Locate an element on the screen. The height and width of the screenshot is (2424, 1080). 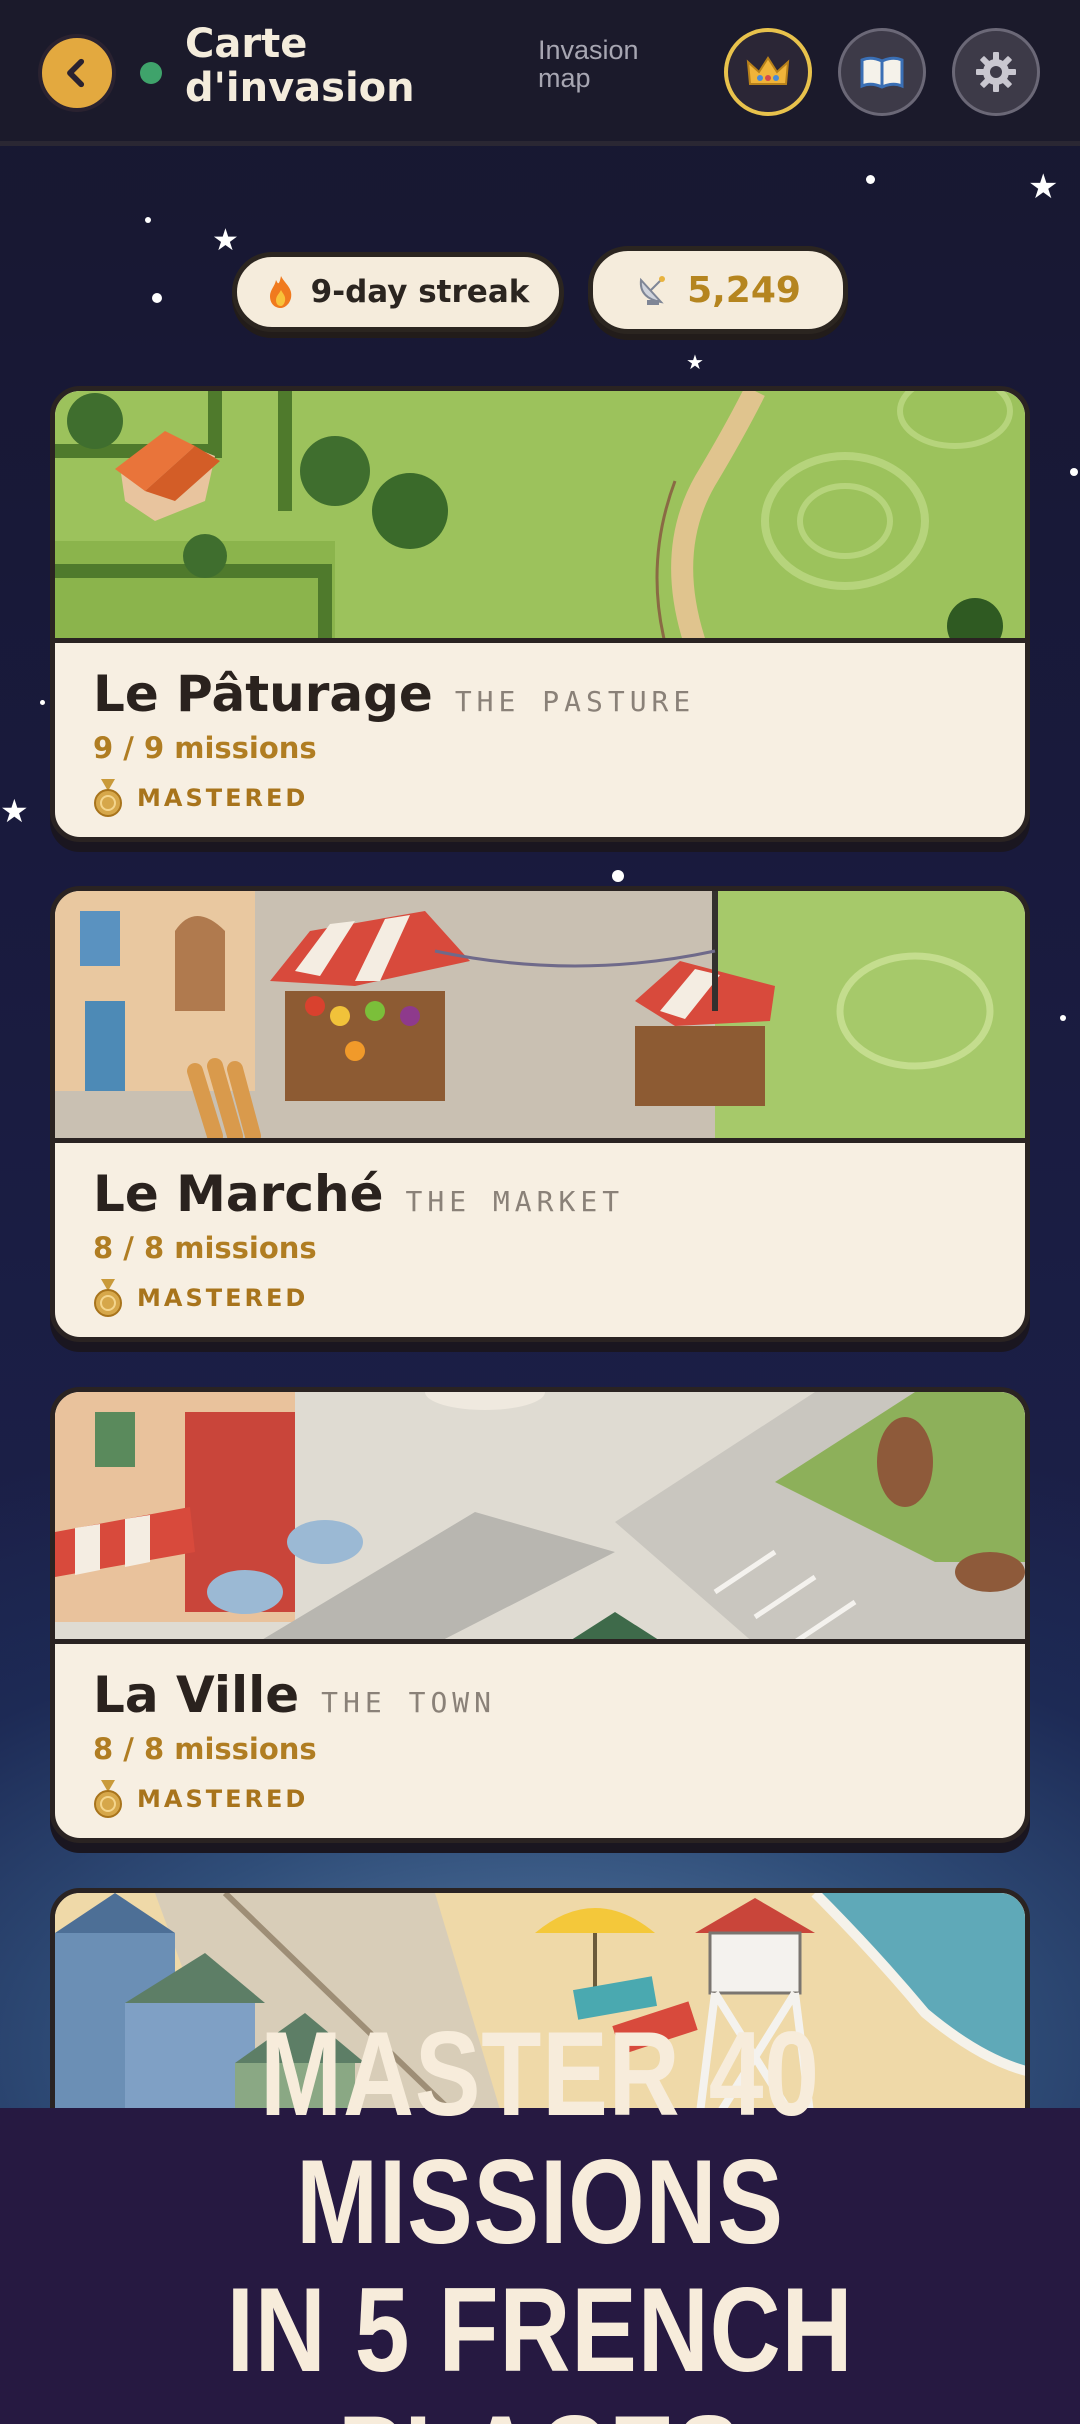
place-title: Le Pâturage is located at coordinates (263, 694).